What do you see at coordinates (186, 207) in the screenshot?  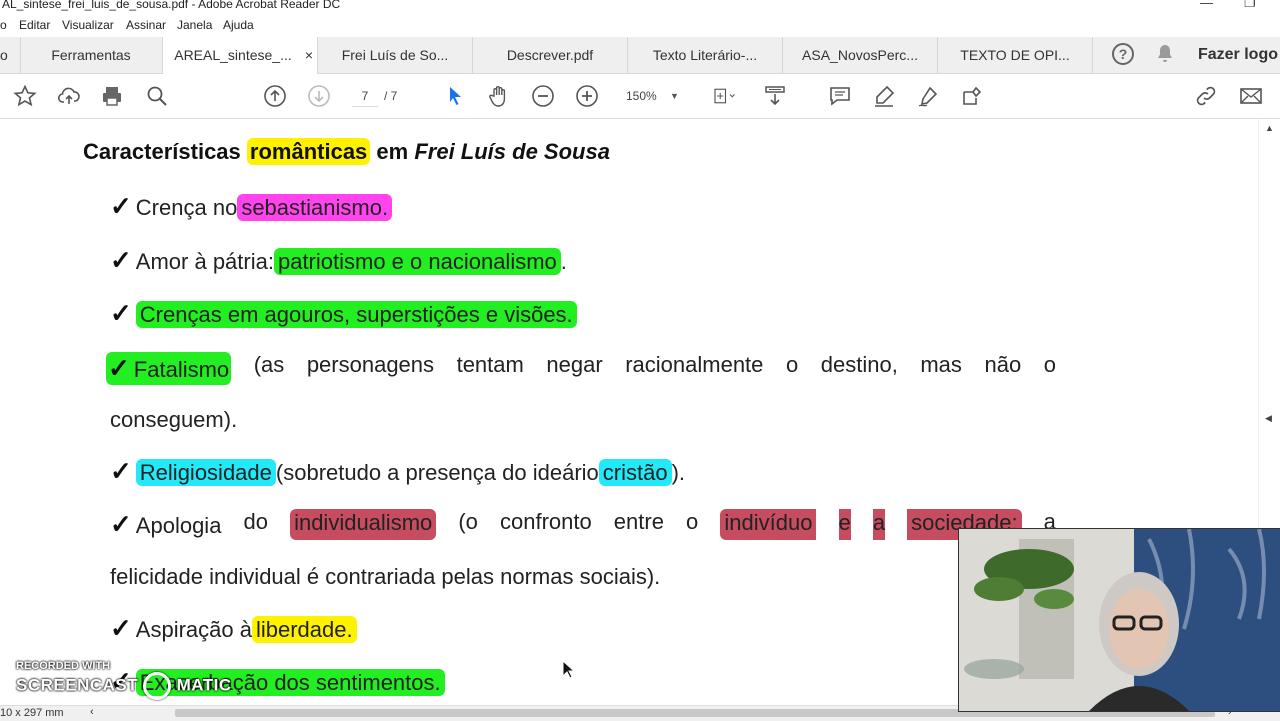 I see `item-text: Crença no` at bounding box center [186, 207].